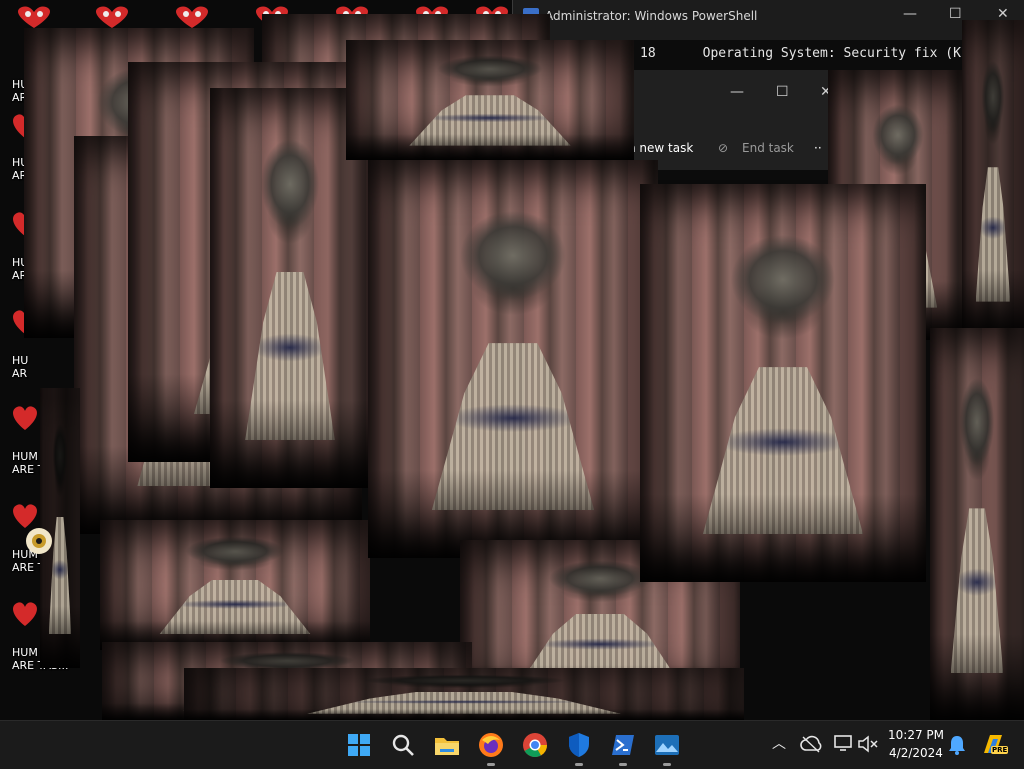 The image size is (1024, 769). I want to click on firefox-button, so click(491, 748).